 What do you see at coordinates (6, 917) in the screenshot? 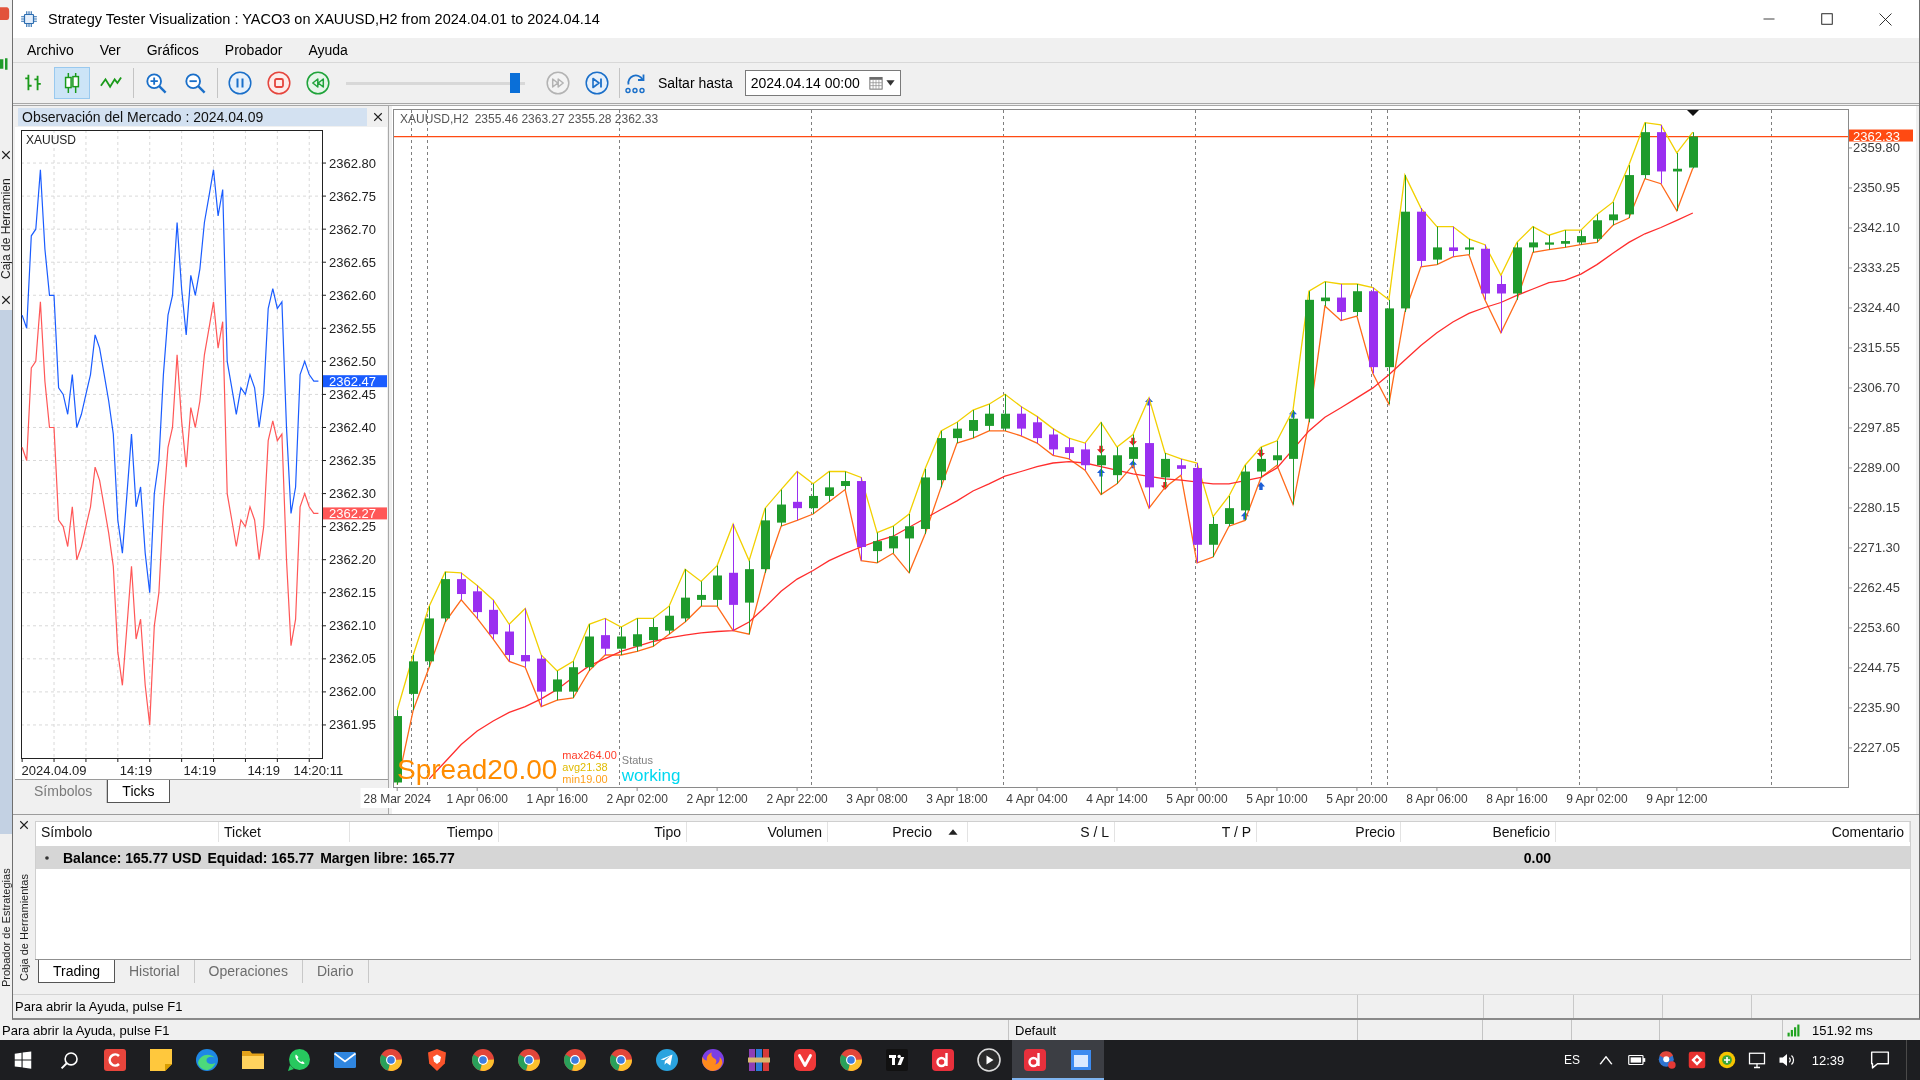
I see `side-tab: Probador de Estrategias` at bounding box center [6, 917].